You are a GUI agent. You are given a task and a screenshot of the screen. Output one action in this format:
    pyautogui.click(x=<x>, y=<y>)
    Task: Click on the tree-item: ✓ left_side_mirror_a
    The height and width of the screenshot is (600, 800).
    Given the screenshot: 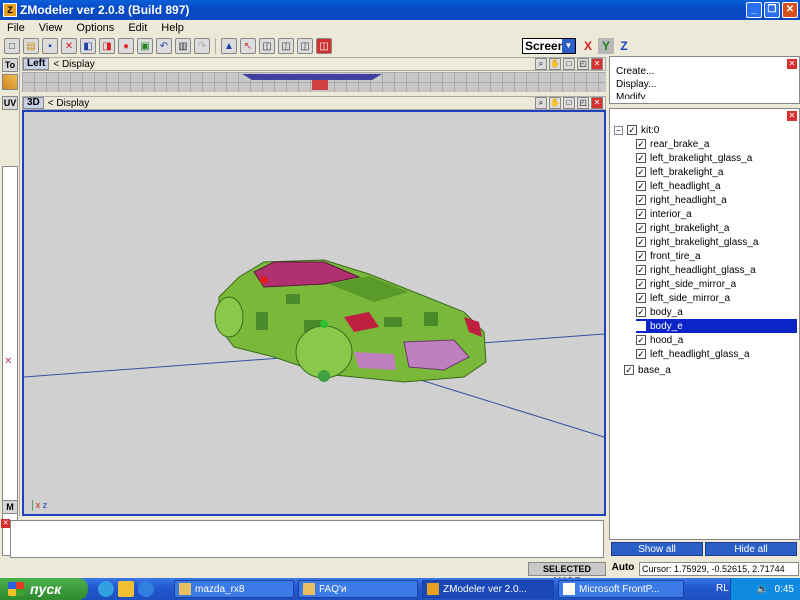 What is the action you would take?
    pyautogui.click(x=683, y=298)
    